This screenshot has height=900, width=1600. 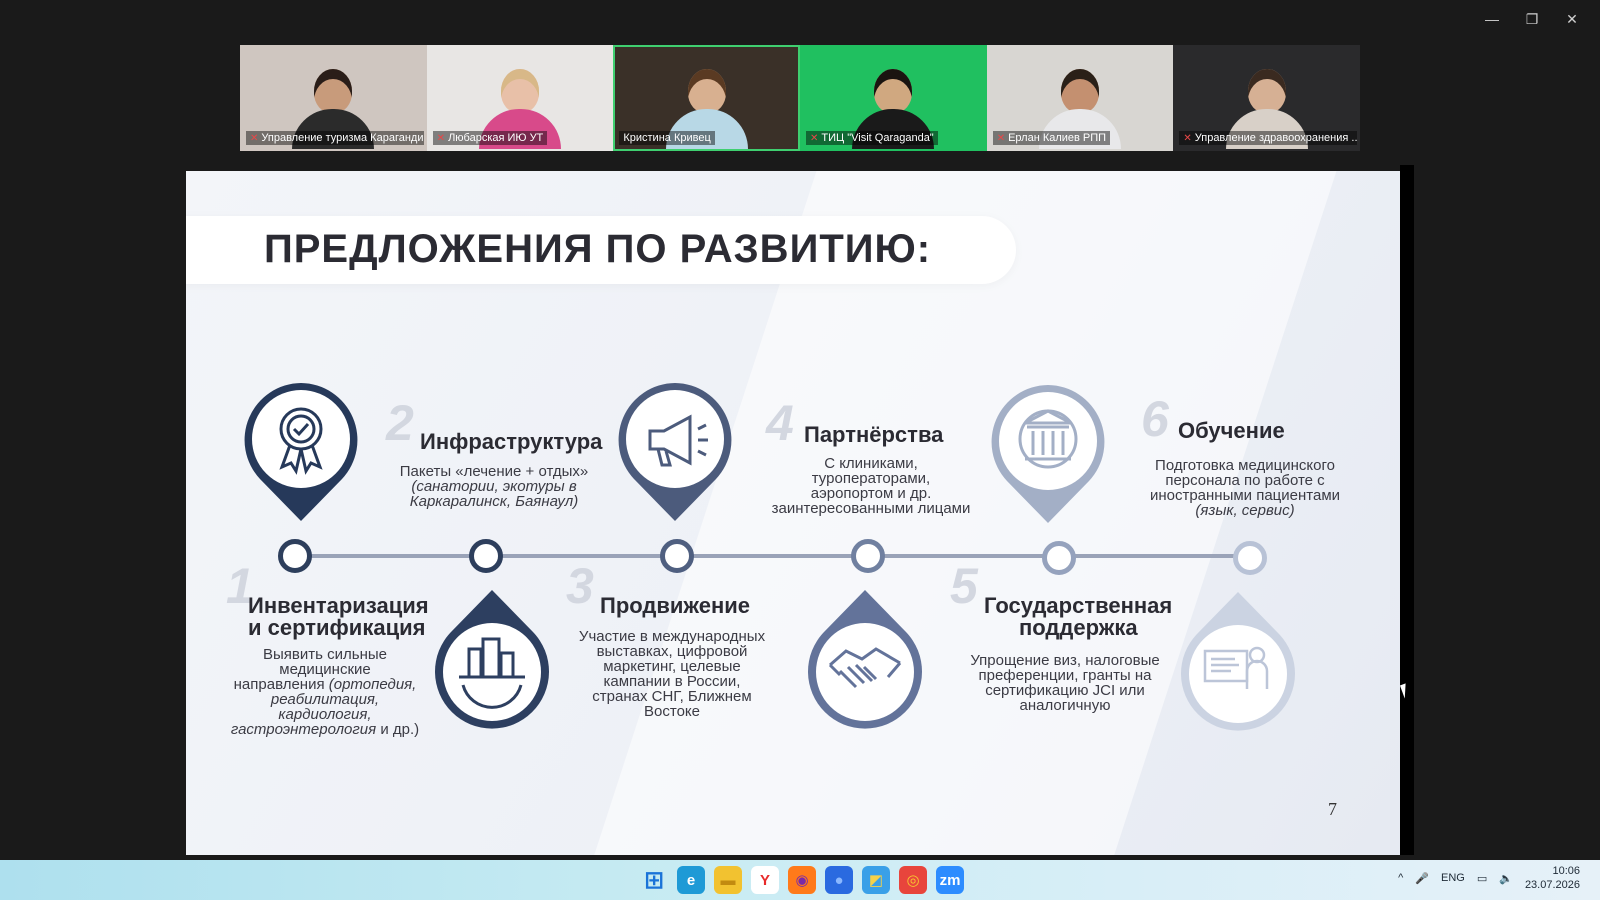 I want to click on slide-title: ПРЕДЛОЖЕНИЯ ПО РАЗВИТИЮ:, so click(x=598, y=249).